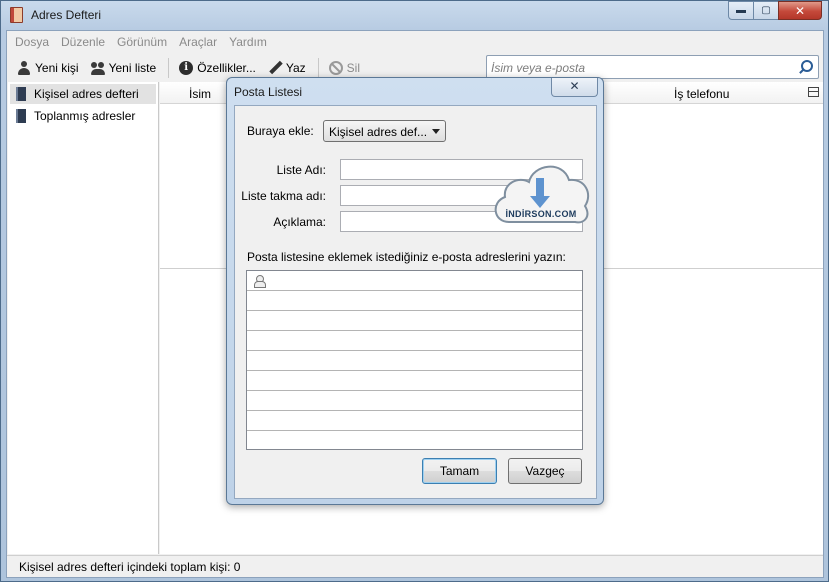  What do you see at coordinates (186, 68) in the screenshot?
I see `info-icon: i` at bounding box center [186, 68].